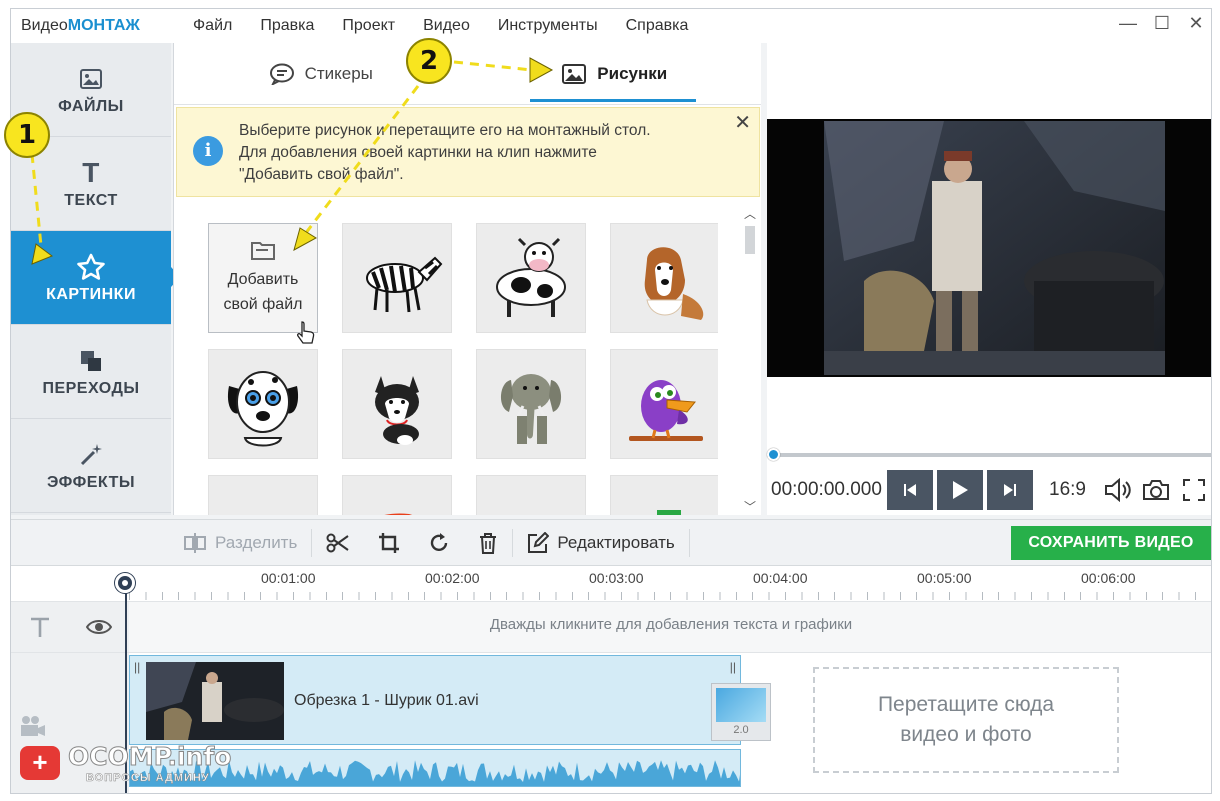  I want to click on volume-button, so click(1118, 490).